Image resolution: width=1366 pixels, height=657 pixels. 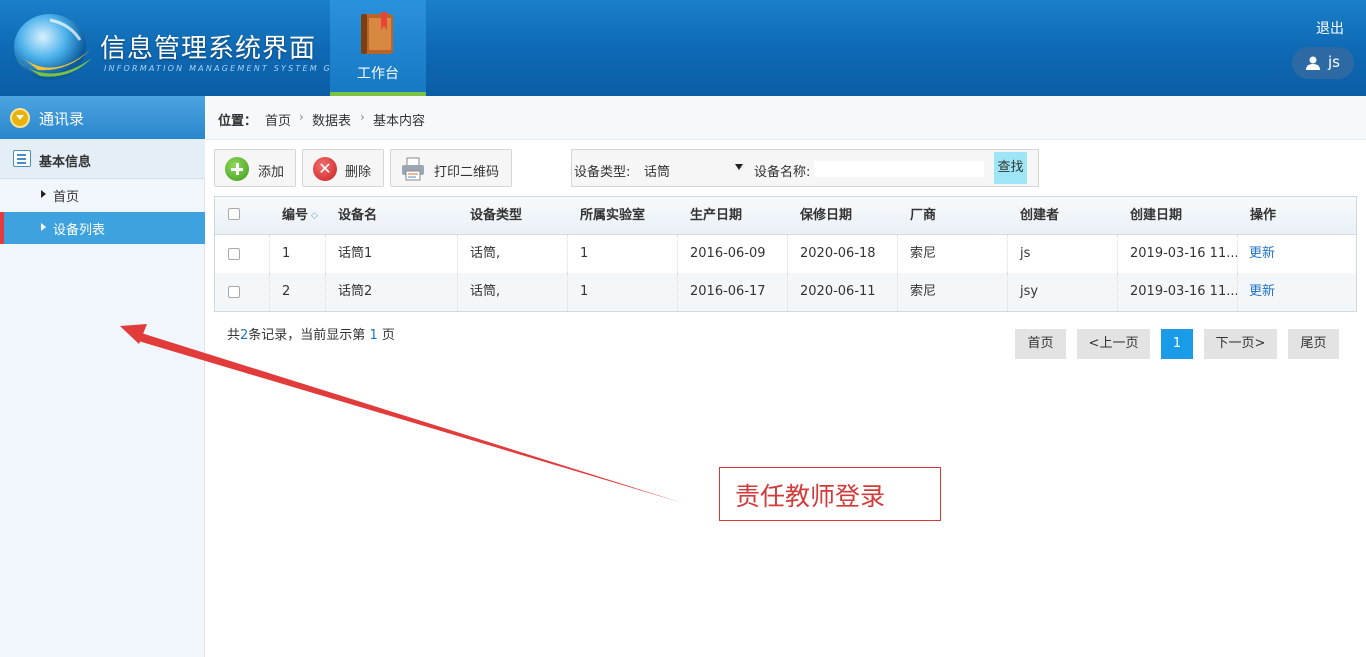 What do you see at coordinates (1040, 344) in the screenshot?
I see `first-page-button: 首页` at bounding box center [1040, 344].